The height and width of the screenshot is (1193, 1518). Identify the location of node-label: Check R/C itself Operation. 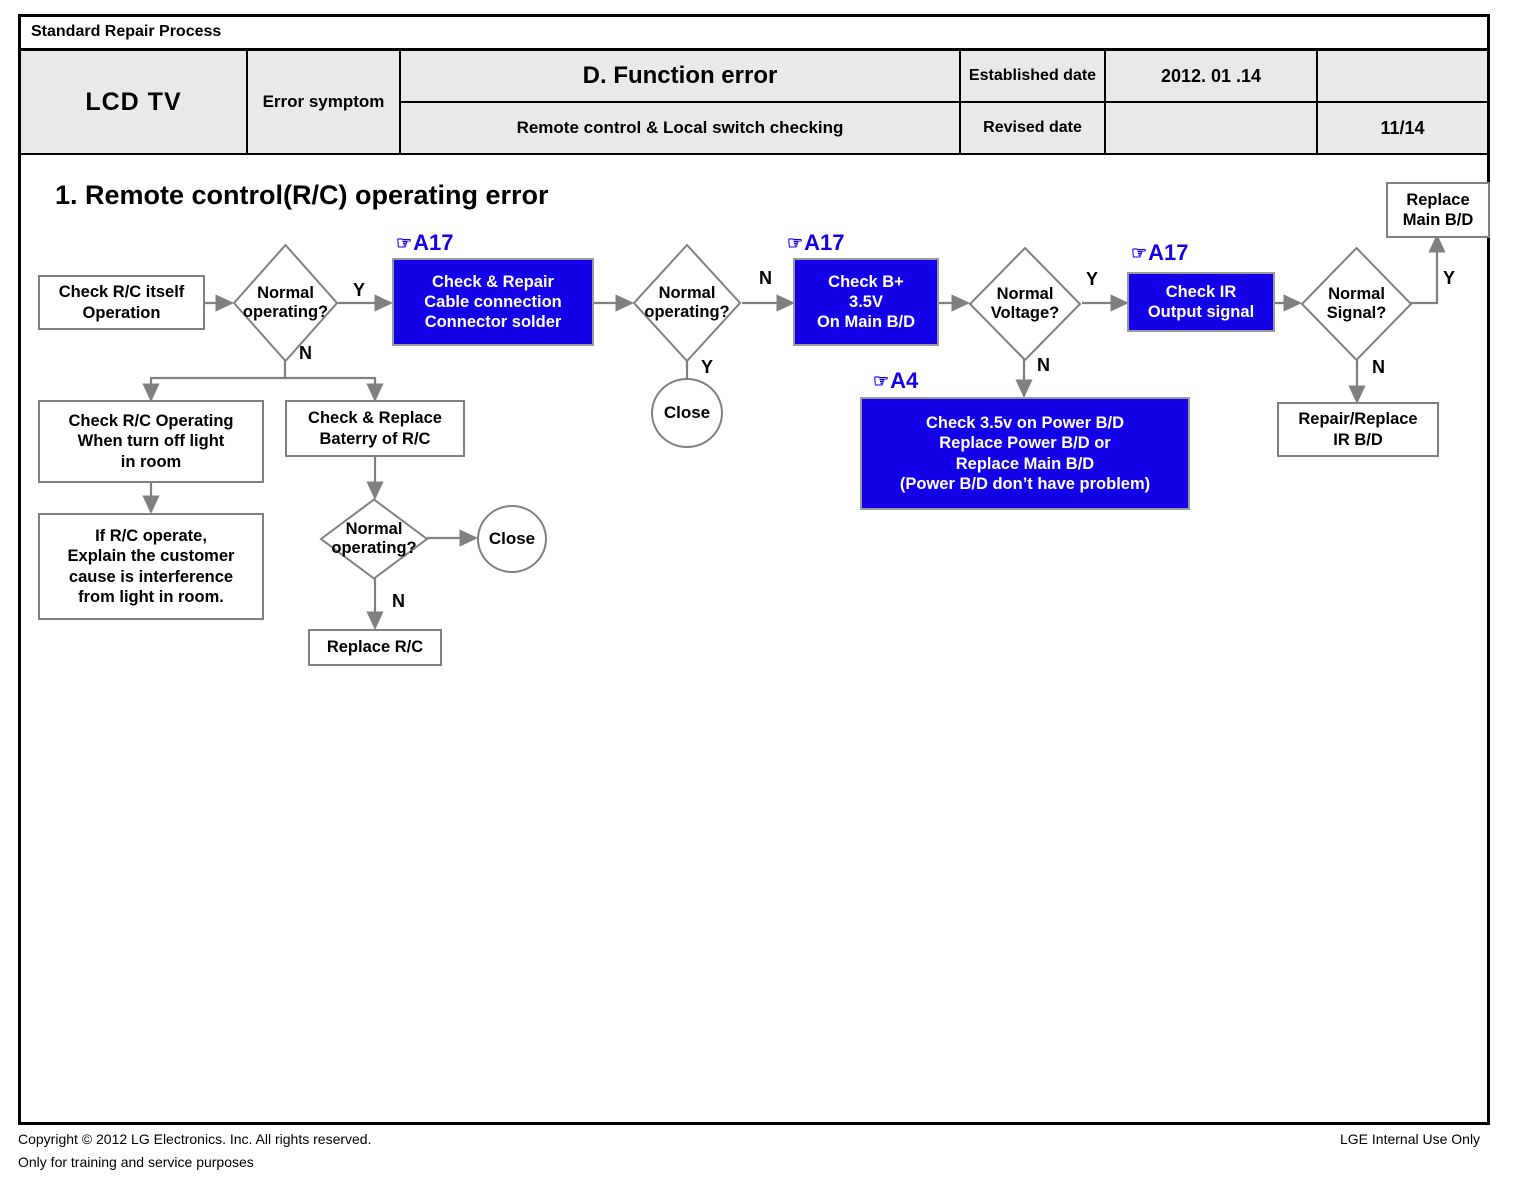
(121, 302).